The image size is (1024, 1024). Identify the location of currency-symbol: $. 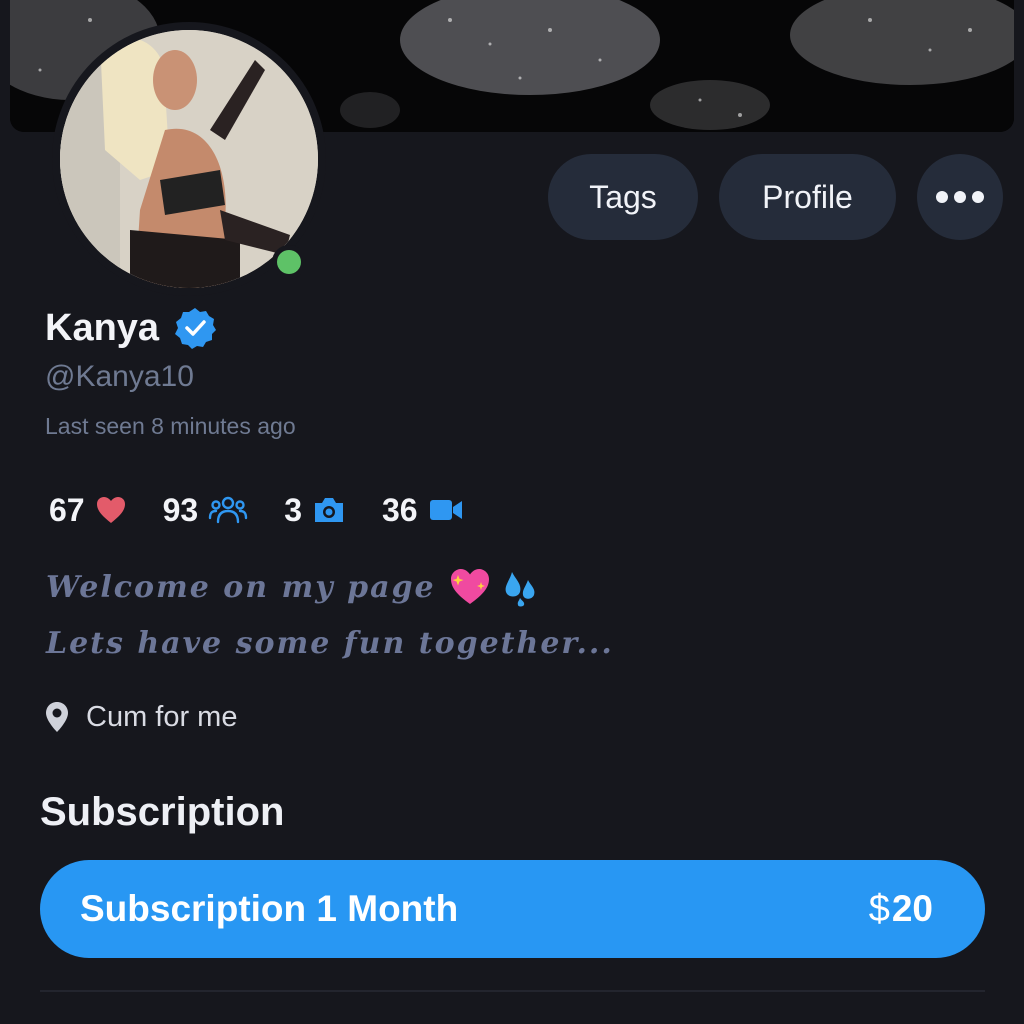
(879, 908).